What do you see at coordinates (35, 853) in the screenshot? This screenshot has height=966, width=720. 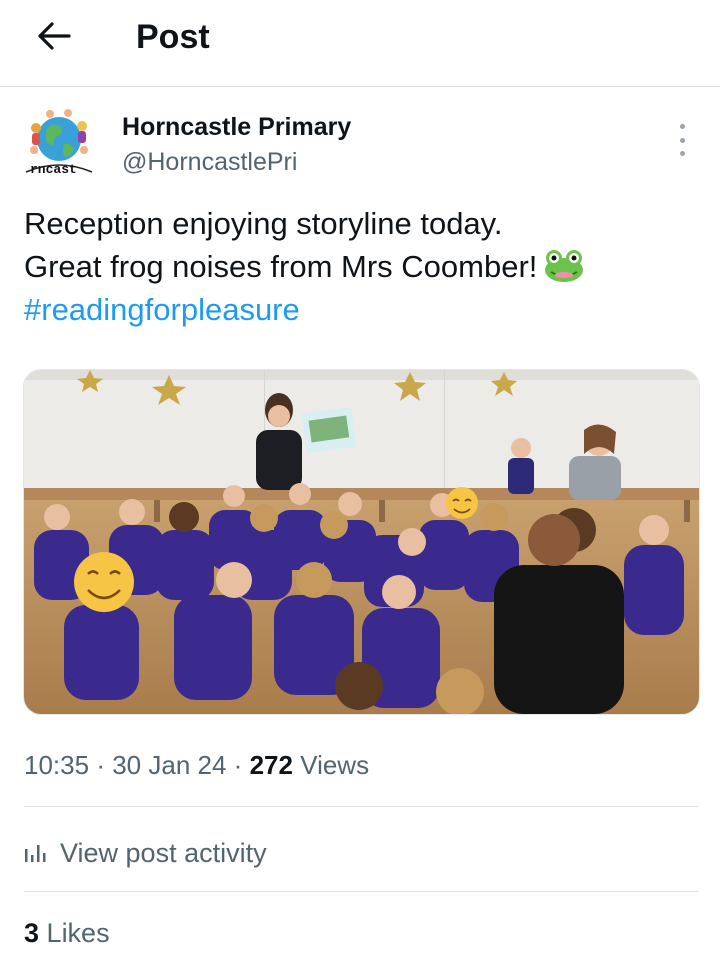 I see `analytics-icon` at bounding box center [35, 853].